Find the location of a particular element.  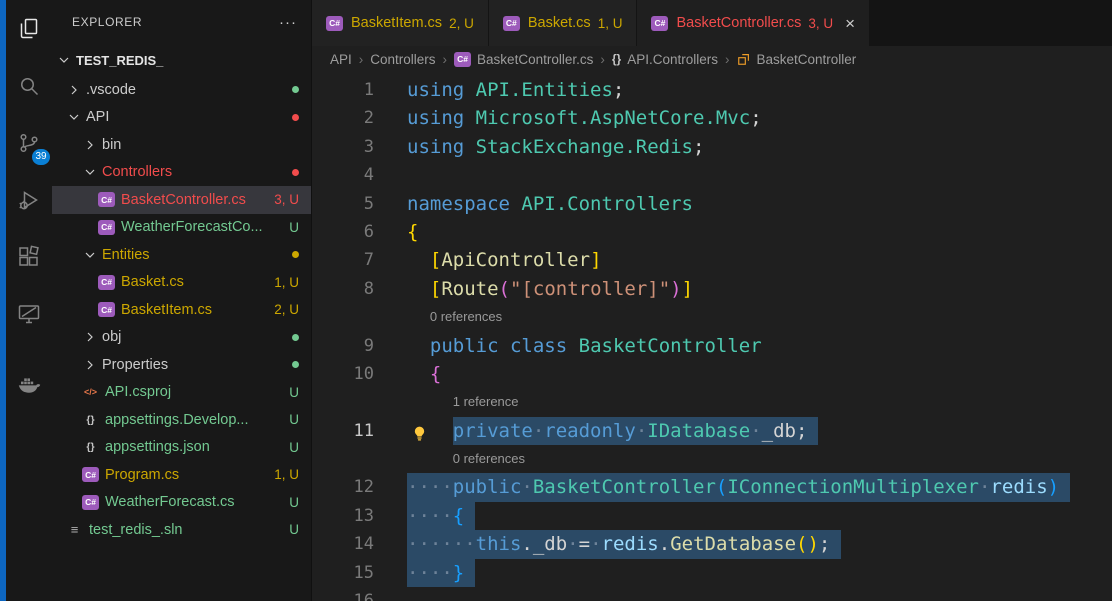

tree-item-bin: bin is located at coordinates (181, 145).